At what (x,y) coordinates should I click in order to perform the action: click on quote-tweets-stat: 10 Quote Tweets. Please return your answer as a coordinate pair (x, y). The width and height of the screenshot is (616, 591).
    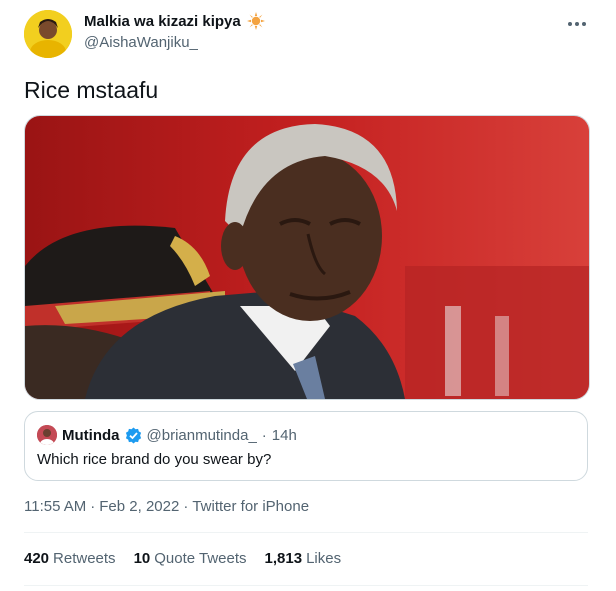
    Looking at the image, I should click on (190, 558).